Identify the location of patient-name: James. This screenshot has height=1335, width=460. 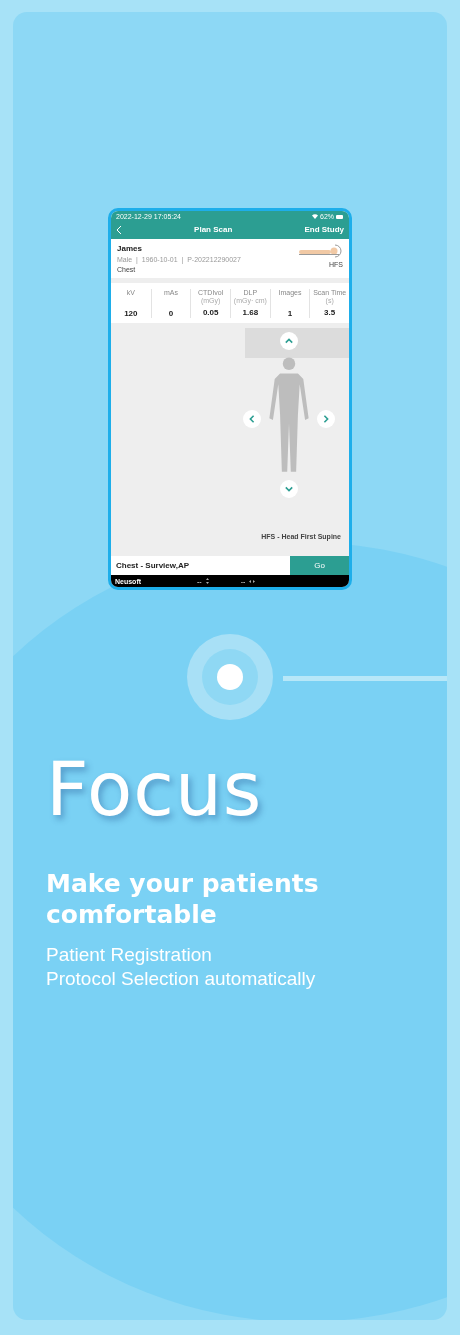
(130, 248).